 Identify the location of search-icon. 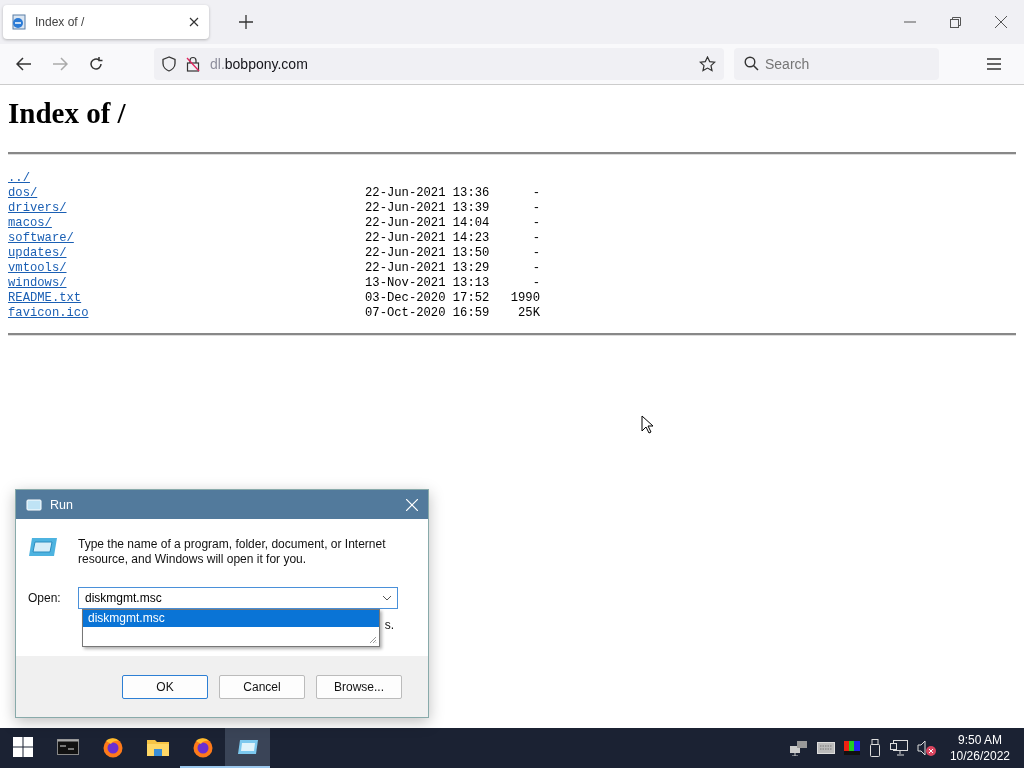
(751, 63).